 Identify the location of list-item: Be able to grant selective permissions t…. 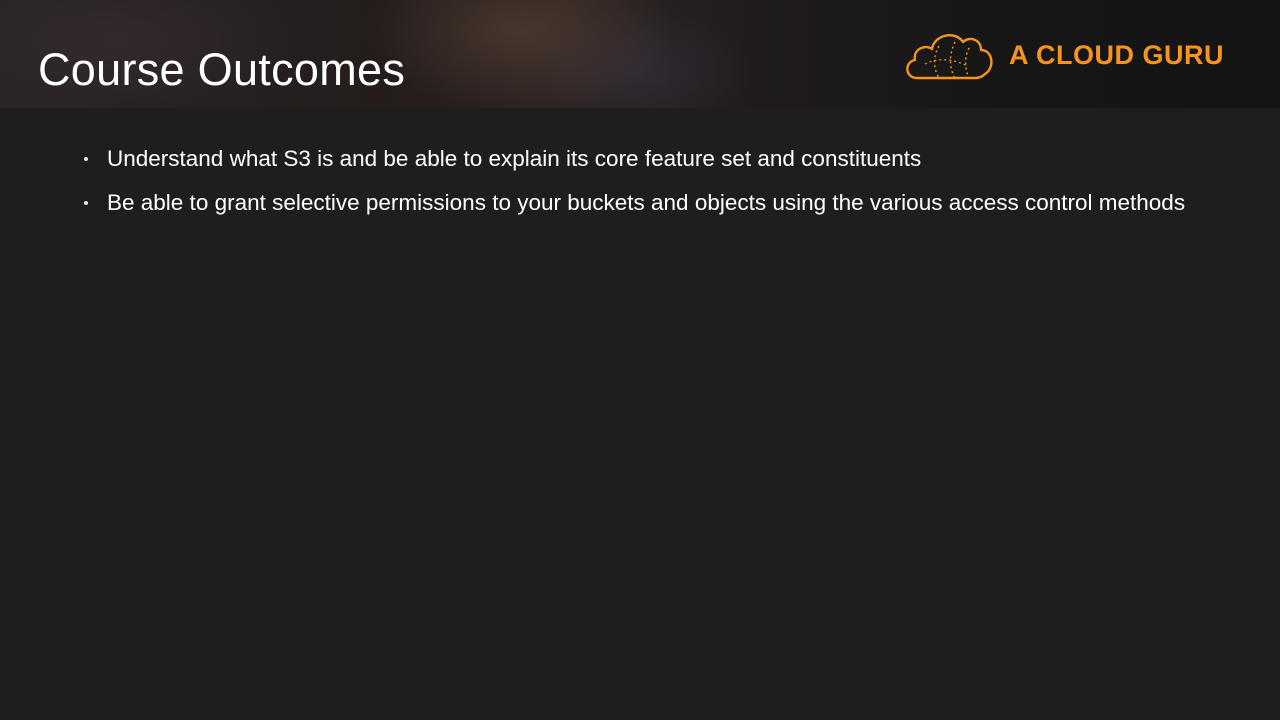
(657, 203).